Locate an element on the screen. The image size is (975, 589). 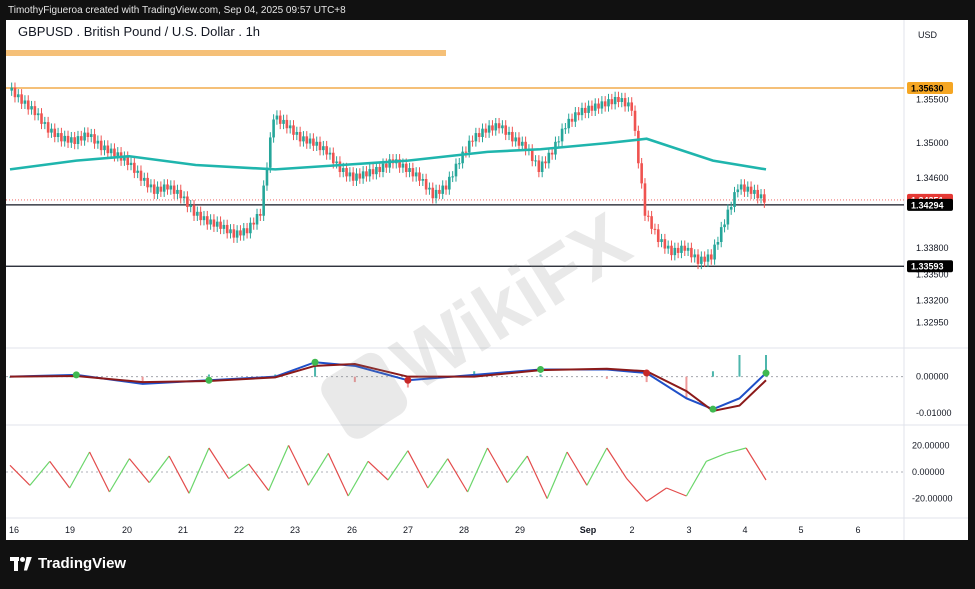
price-tick-label: 1.35000 is located at coordinates (932, 143).